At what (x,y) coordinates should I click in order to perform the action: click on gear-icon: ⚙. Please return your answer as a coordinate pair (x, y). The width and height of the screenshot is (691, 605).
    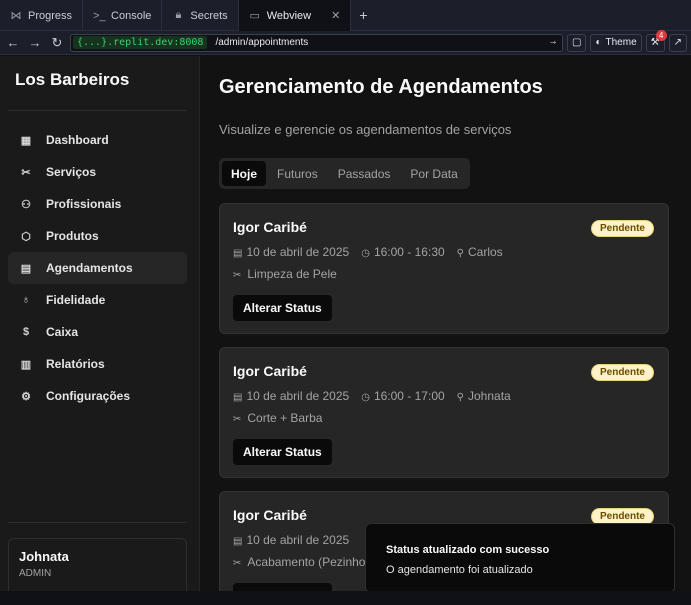
    Looking at the image, I should click on (26, 396).